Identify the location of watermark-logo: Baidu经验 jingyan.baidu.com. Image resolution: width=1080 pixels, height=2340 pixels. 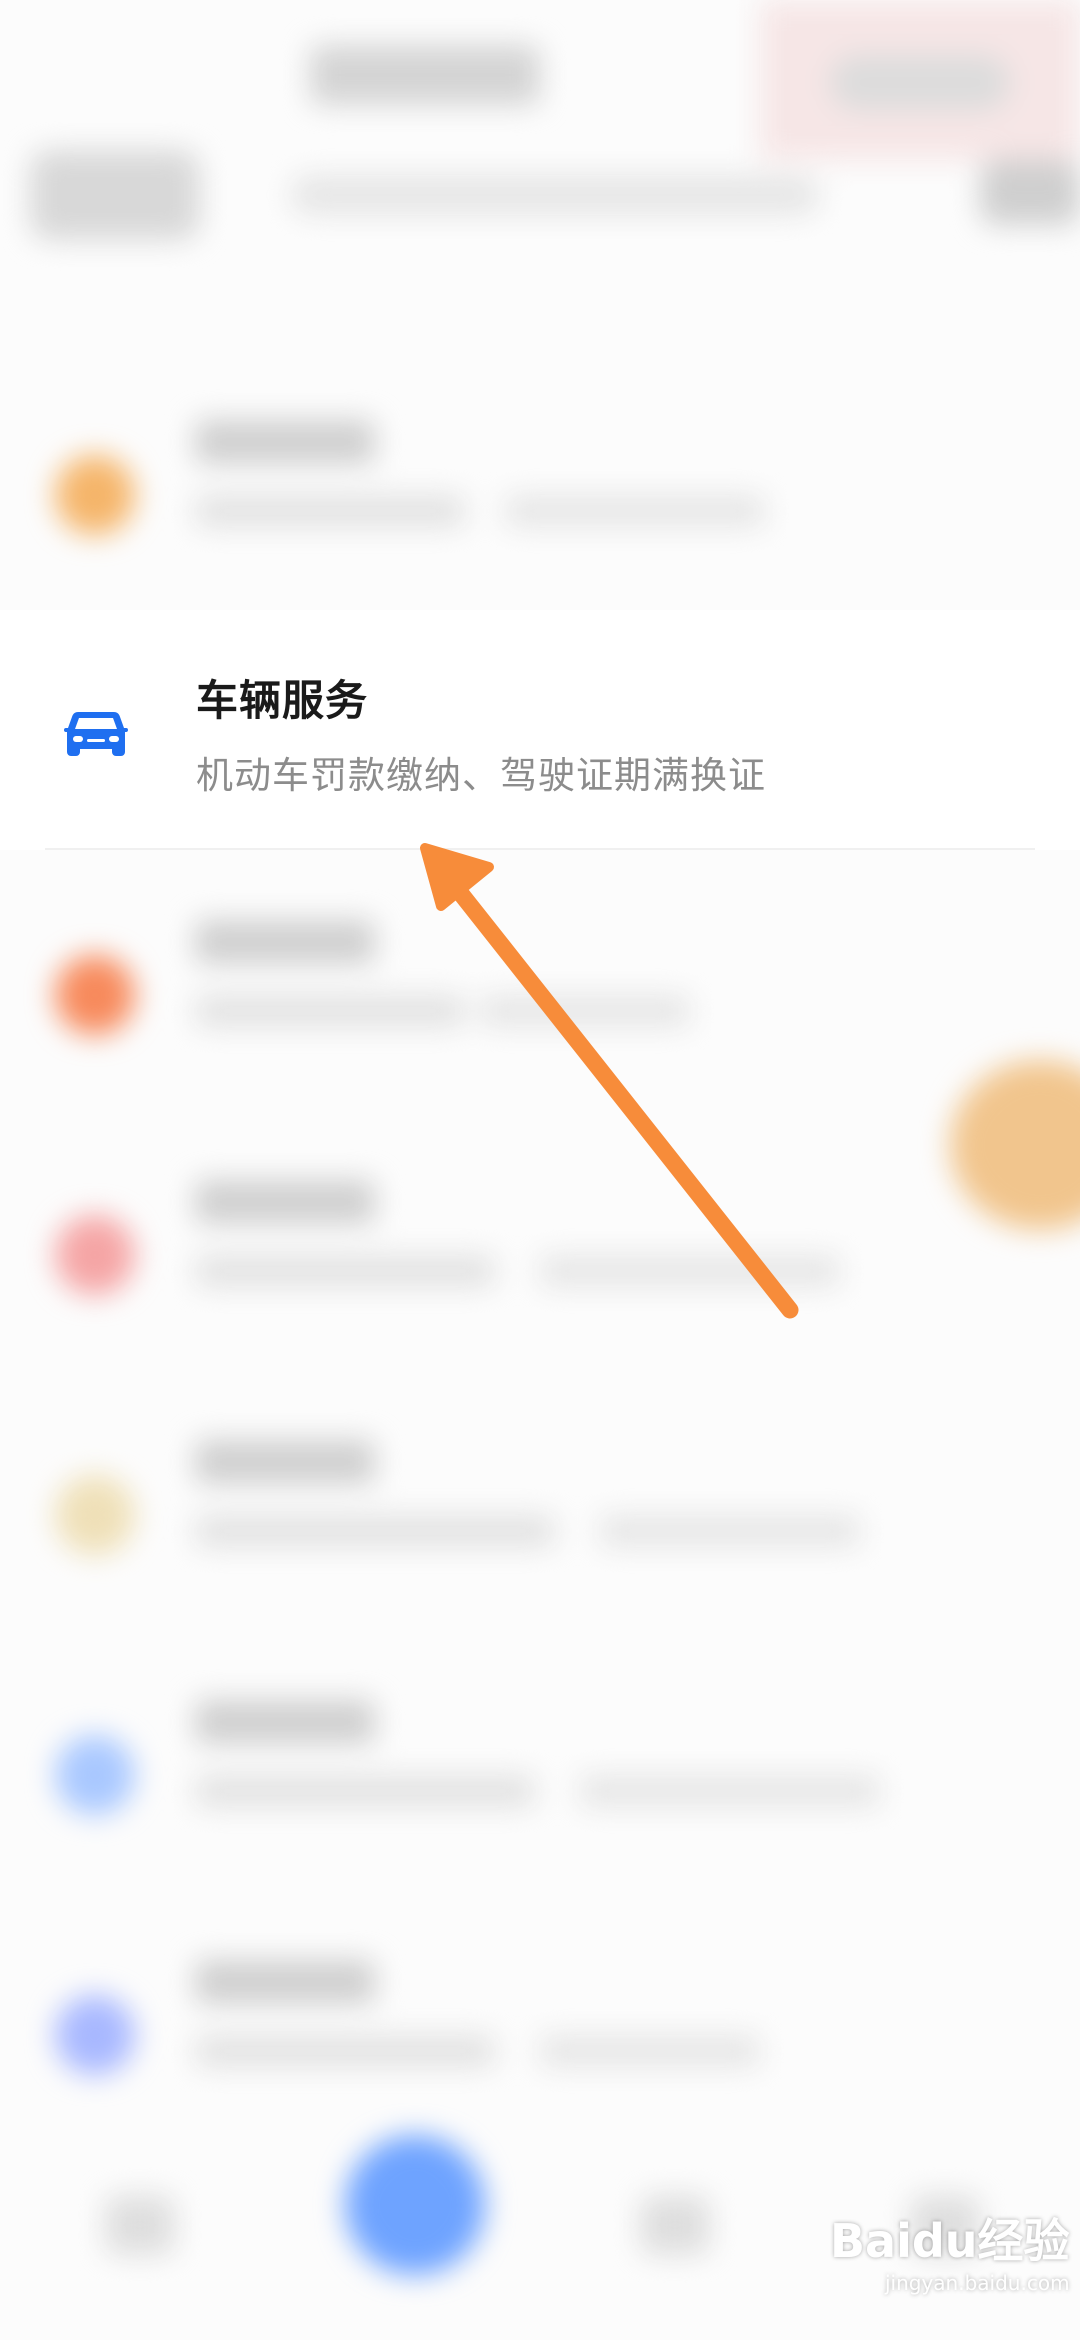
(950, 2250).